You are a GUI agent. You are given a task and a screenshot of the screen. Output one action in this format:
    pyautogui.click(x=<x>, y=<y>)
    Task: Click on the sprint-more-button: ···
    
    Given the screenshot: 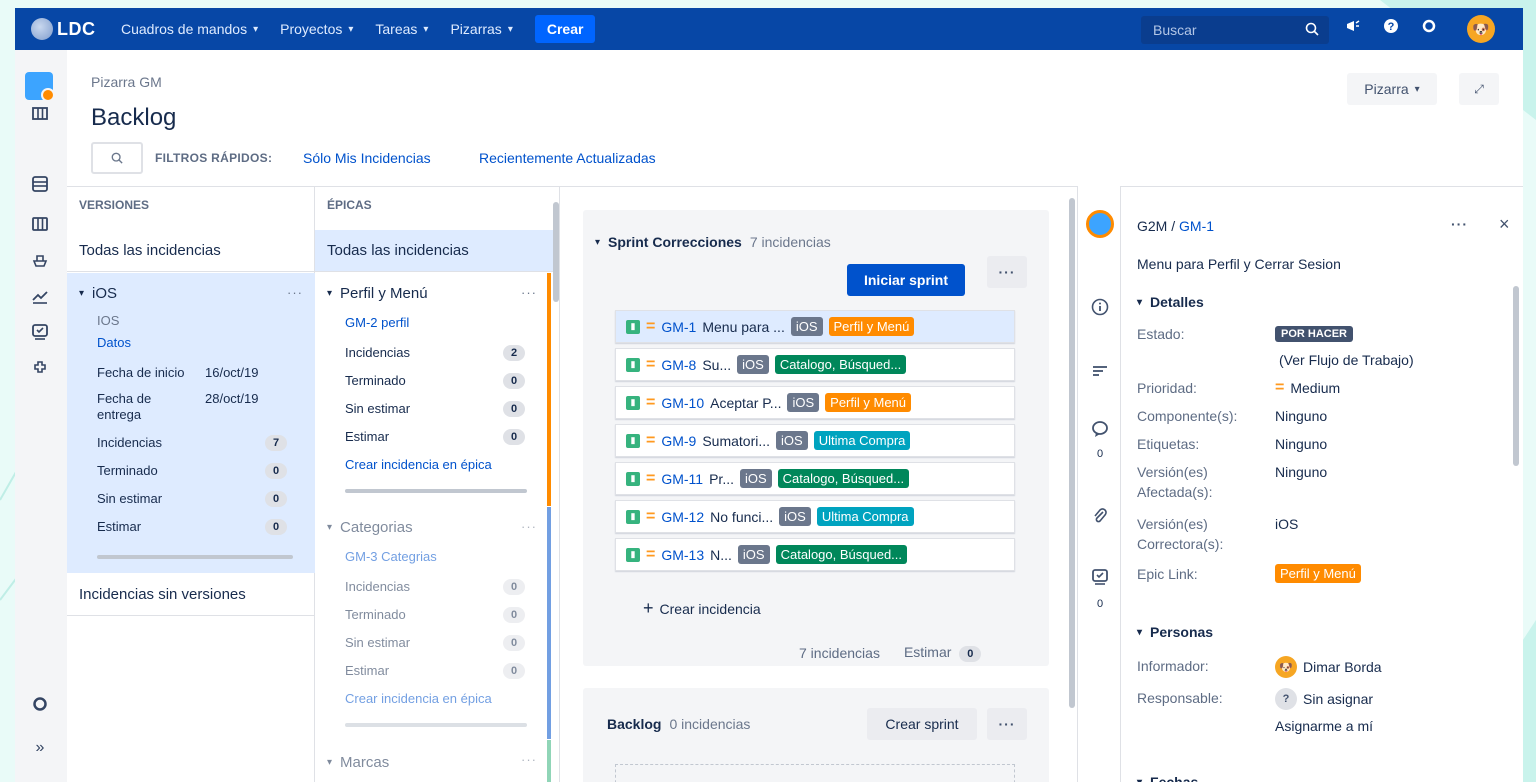 What is the action you would take?
    pyautogui.click(x=1007, y=272)
    